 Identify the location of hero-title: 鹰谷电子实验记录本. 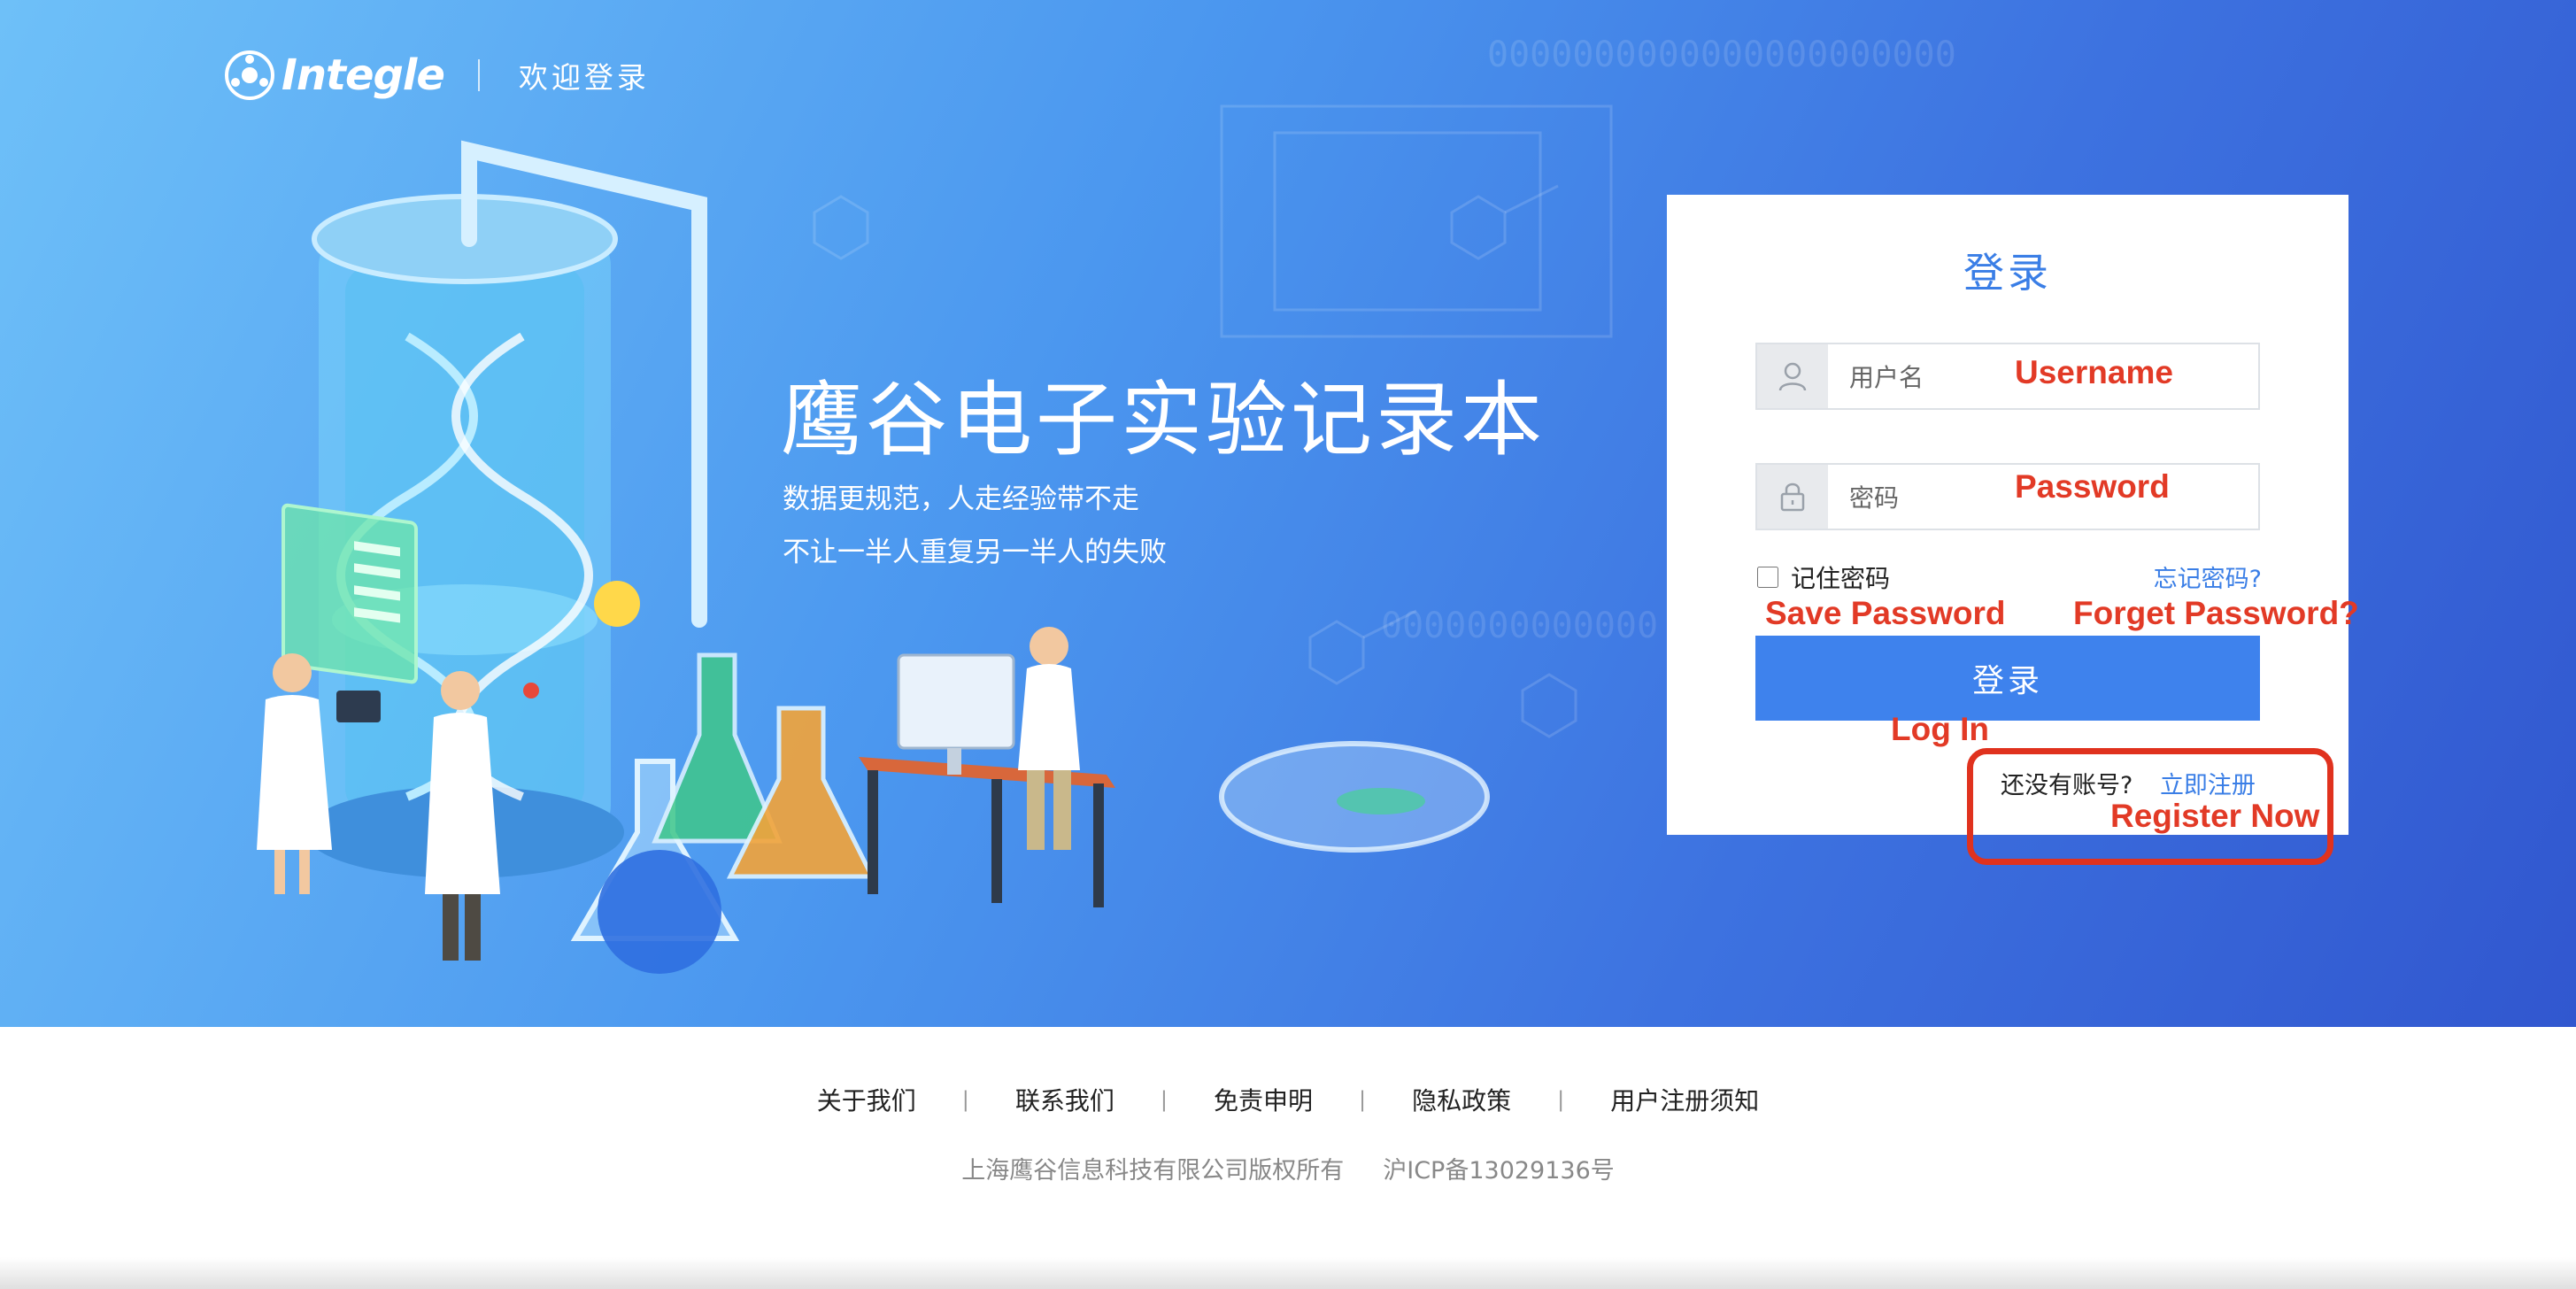
(1163, 420).